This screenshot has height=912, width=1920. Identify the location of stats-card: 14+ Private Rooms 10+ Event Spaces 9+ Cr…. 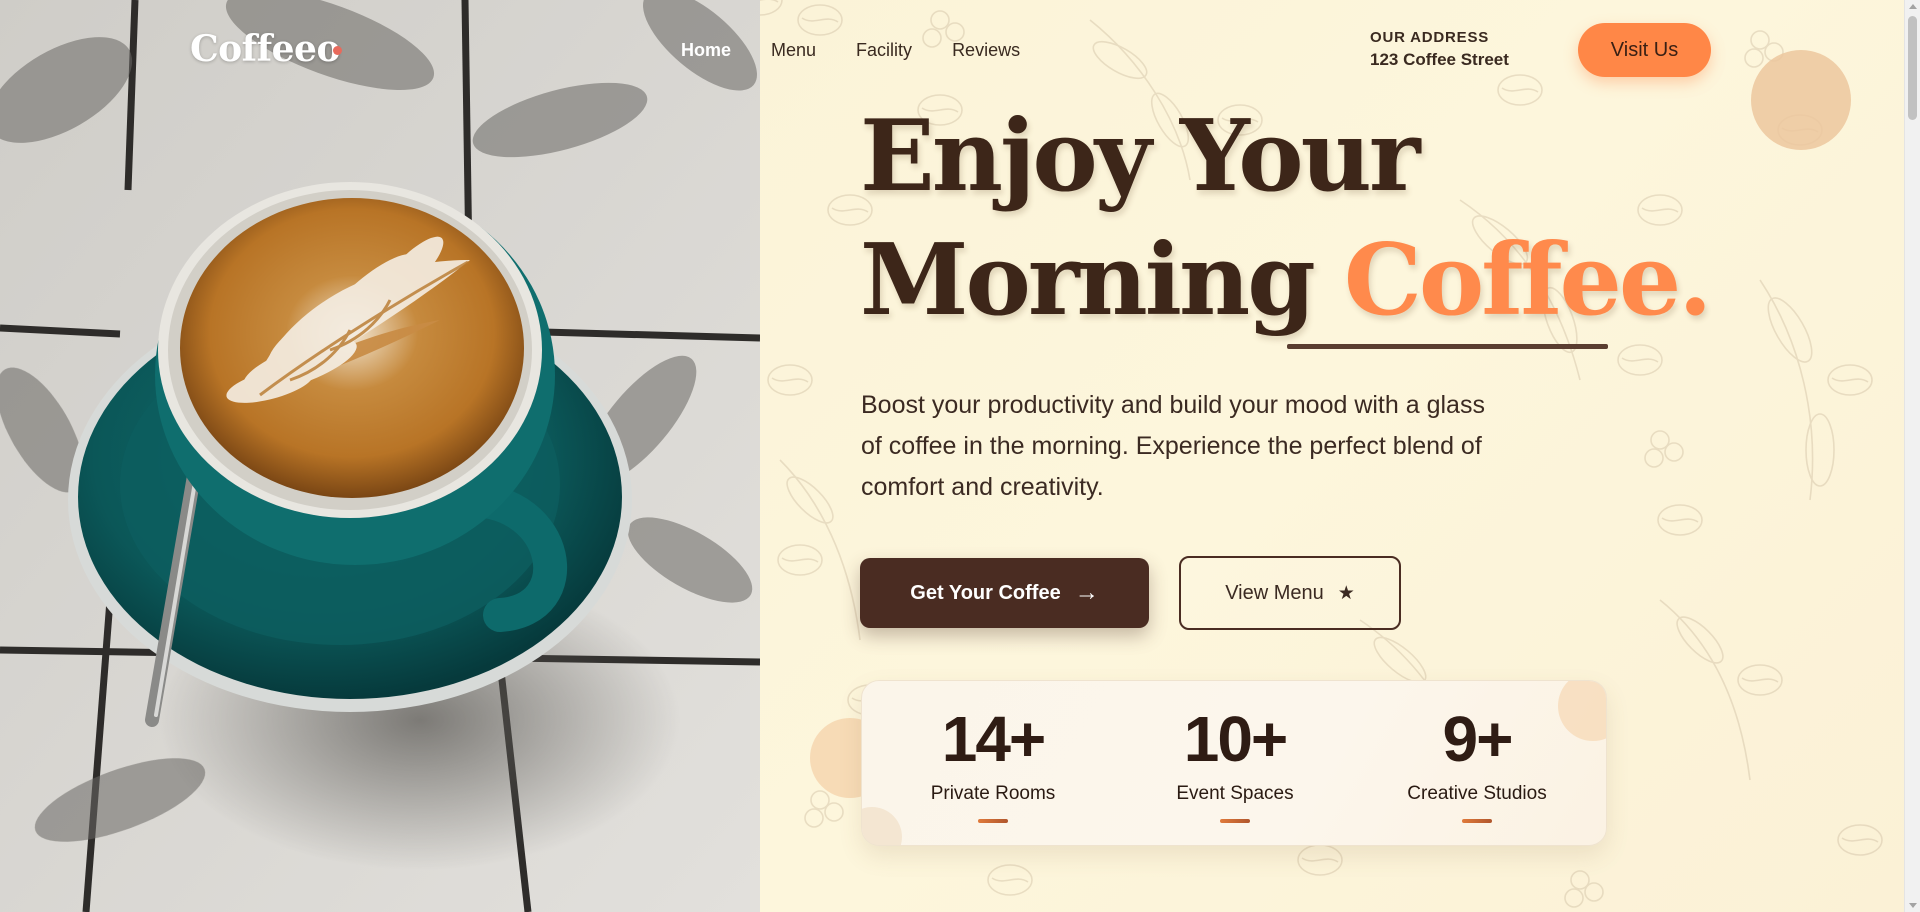
(1234, 763).